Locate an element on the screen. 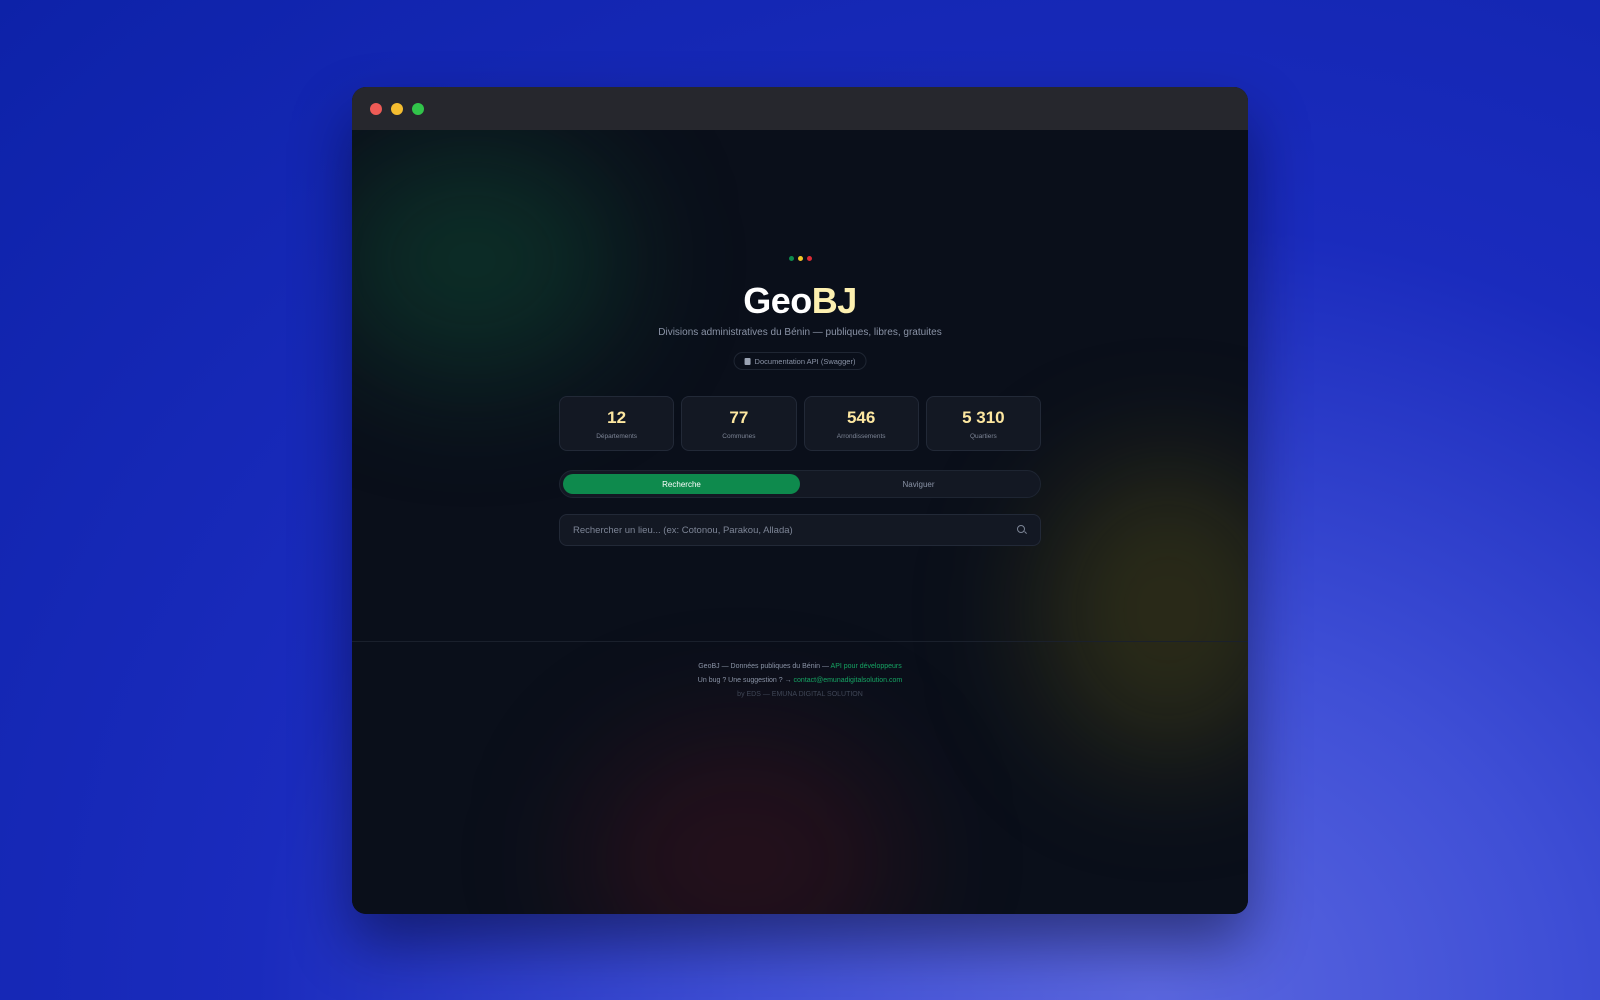 This screenshot has width=1600, height=1000. tab-naviguer: Naviguer is located at coordinates (918, 484).